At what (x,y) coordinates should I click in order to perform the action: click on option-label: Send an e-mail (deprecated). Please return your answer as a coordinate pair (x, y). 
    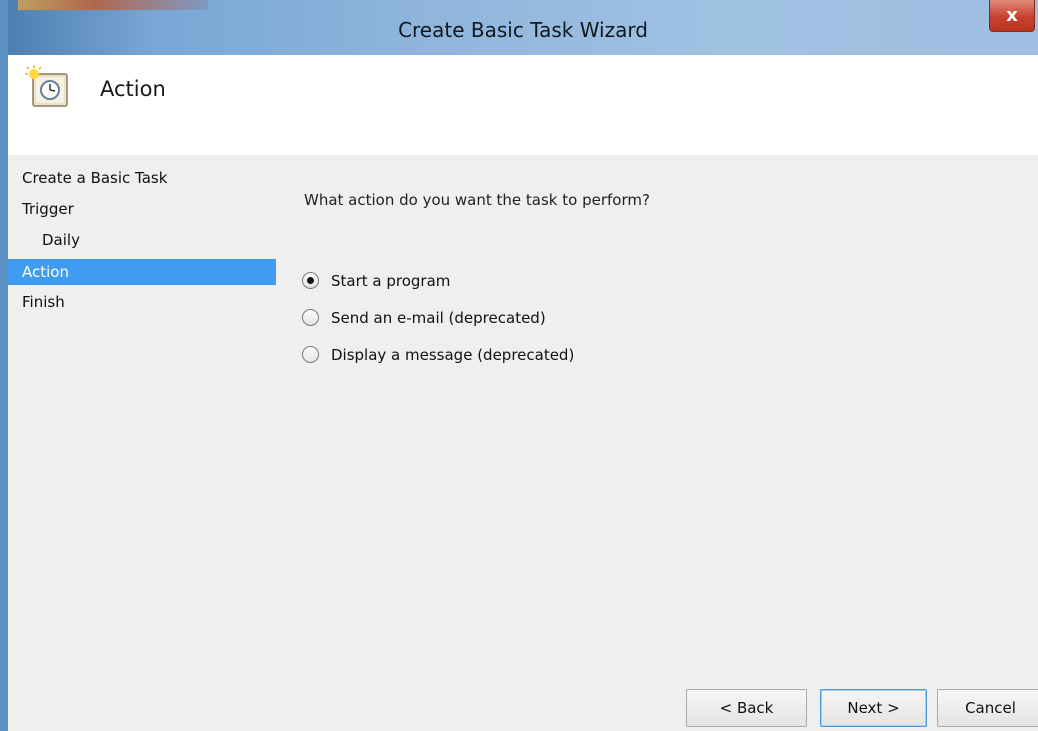
    Looking at the image, I should click on (438, 317).